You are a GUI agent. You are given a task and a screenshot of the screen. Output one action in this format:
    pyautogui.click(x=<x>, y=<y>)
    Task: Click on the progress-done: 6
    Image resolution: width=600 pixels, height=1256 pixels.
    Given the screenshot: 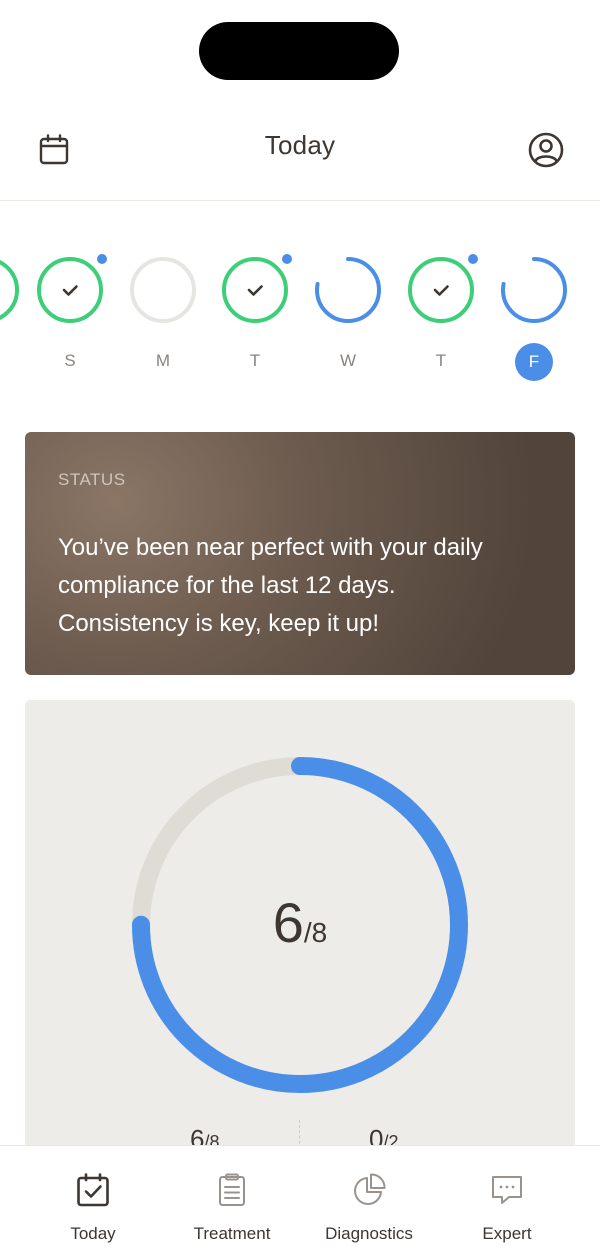 What is the action you would take?
    pyautogui.click(x=288, y=922)
    